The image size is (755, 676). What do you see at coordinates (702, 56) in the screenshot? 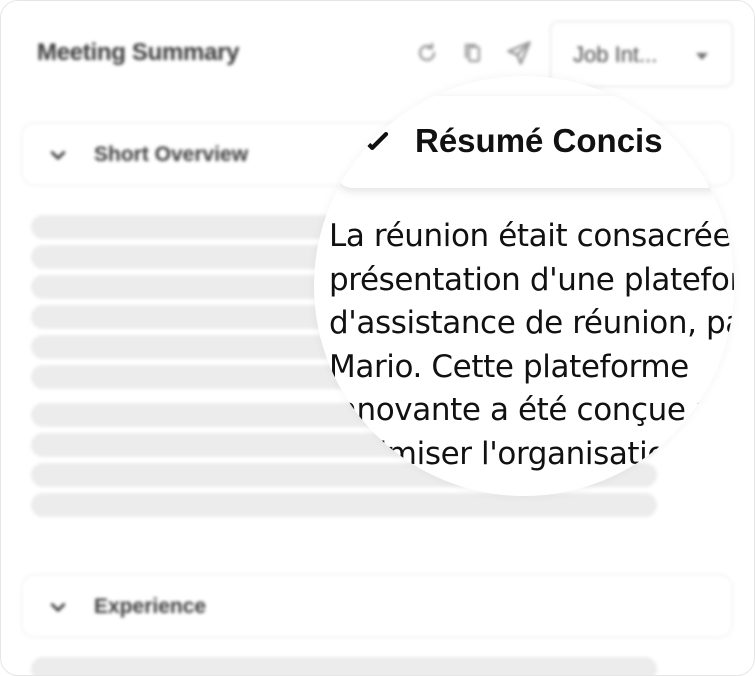
I see `caret-down-icon` at bounding box center [702, 56].